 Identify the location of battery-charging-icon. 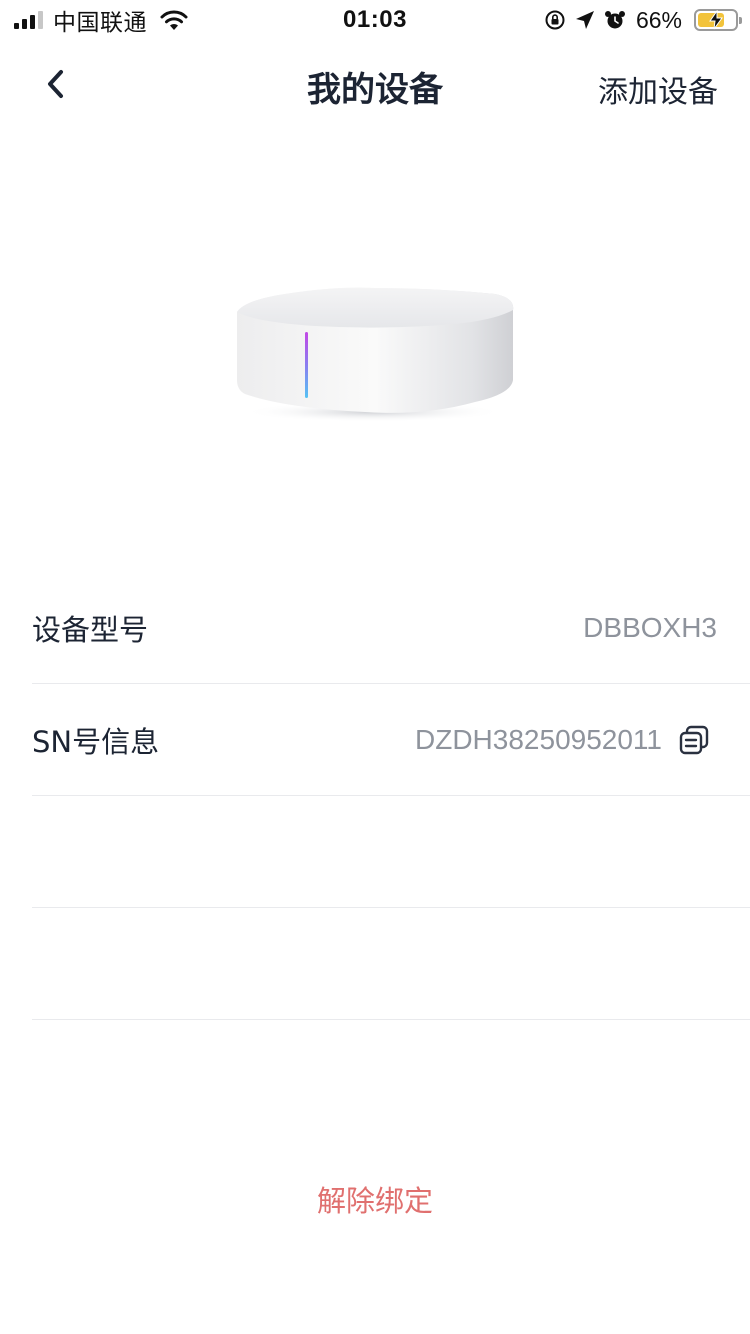
(718, 20).